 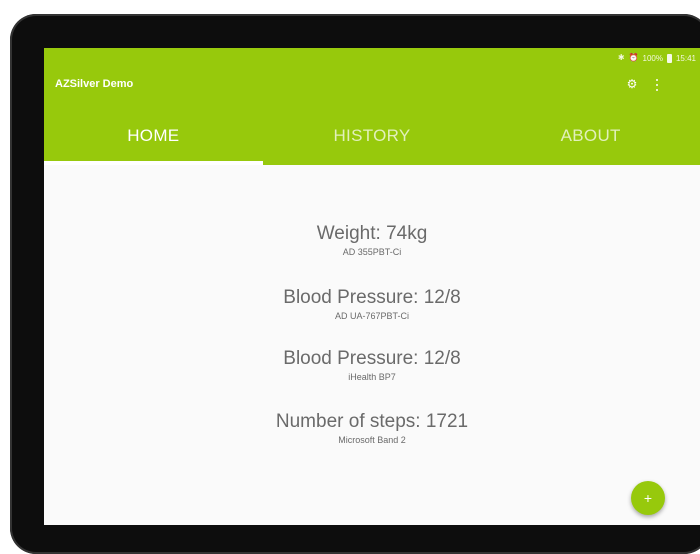 What do you see at coordinates (372, 252) in the screenshot?
I see `reading-device: AD 355PBT-Ci` at bounding box center [372, 252].